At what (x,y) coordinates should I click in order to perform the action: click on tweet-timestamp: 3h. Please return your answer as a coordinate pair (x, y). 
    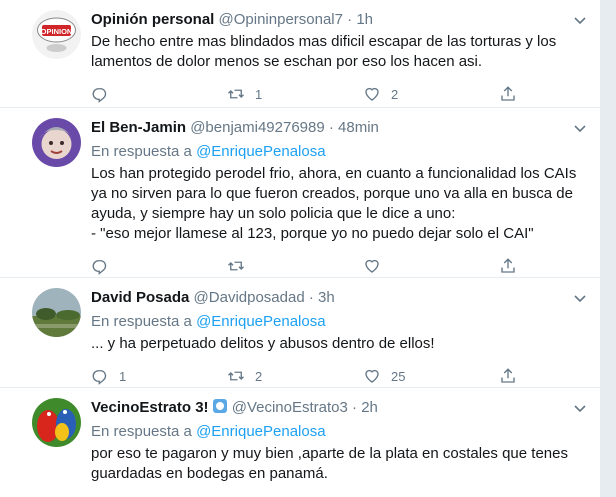
    Looking at the image, I should click on (326, 297).